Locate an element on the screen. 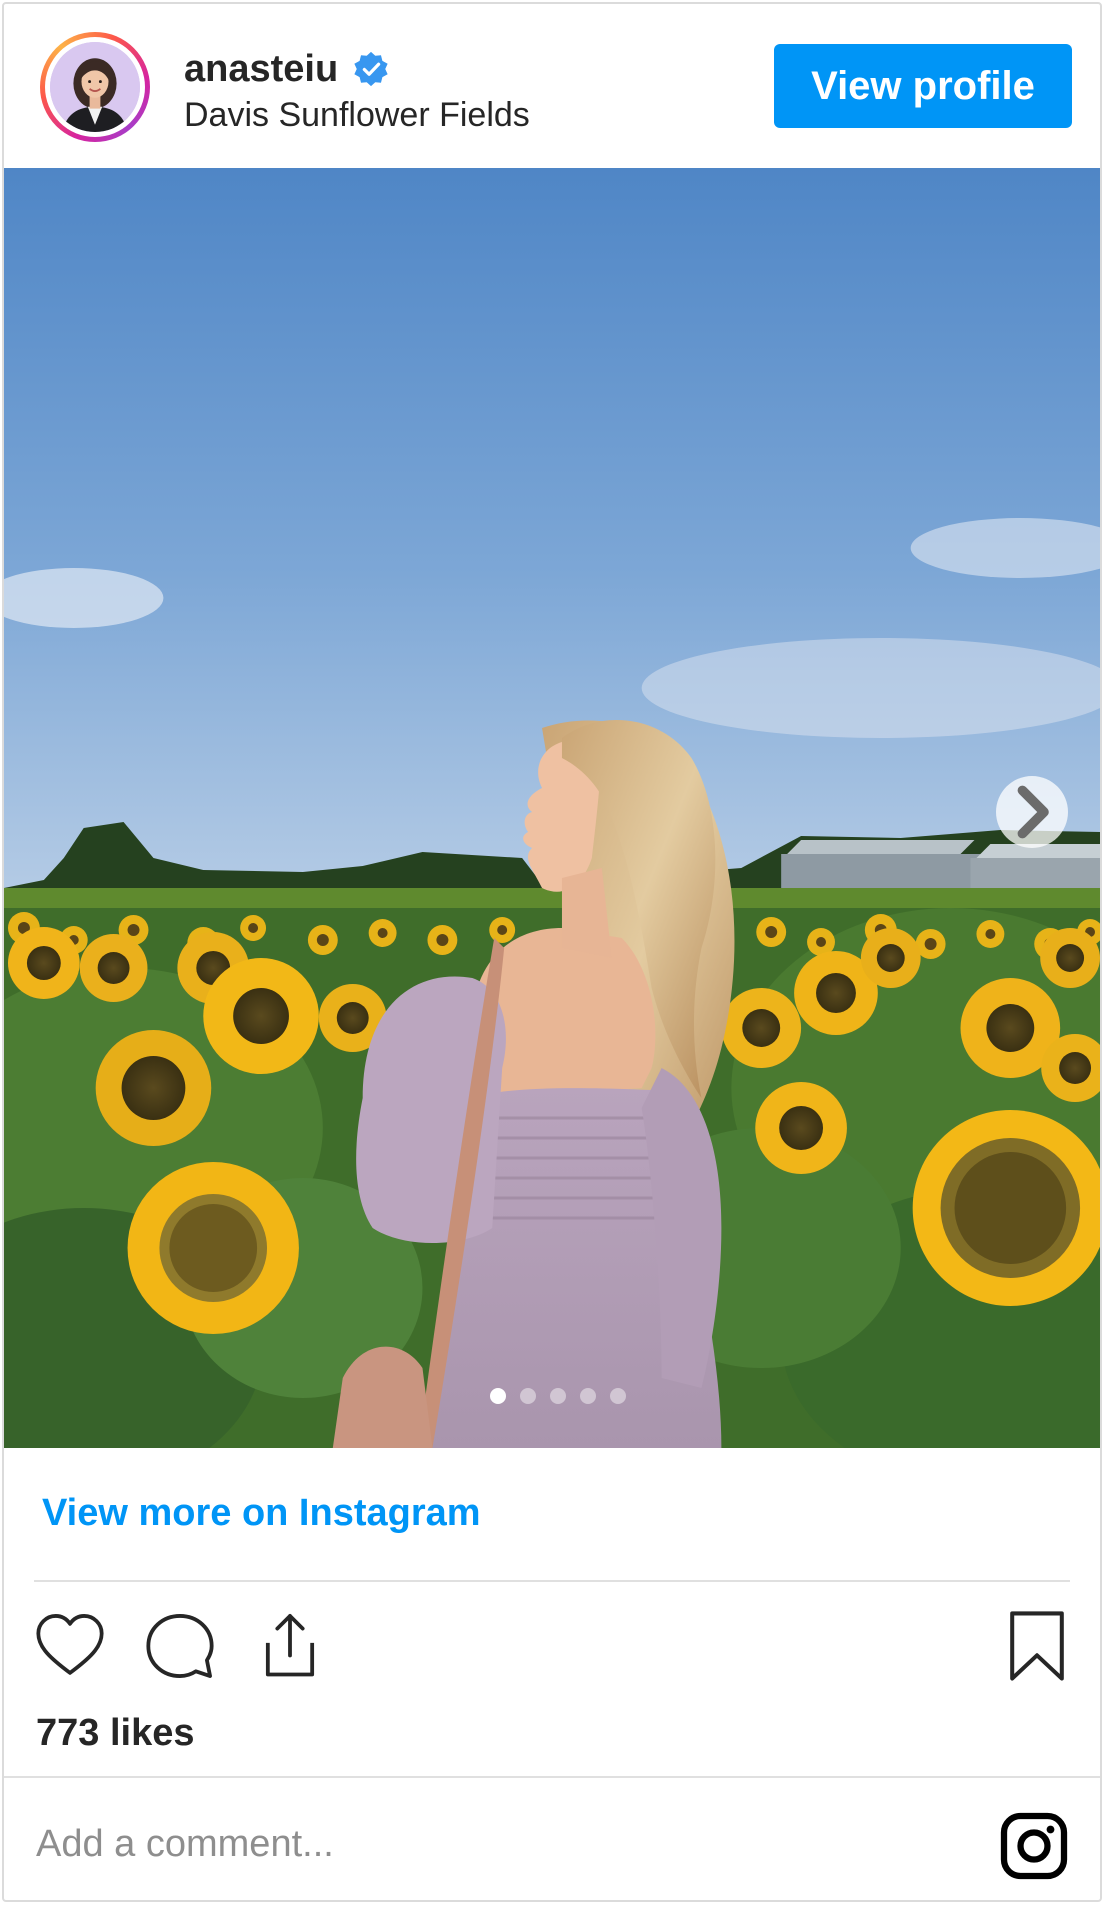 This screenshot has height=1905, width=1104. avatar is located at coordinates (95, 87).